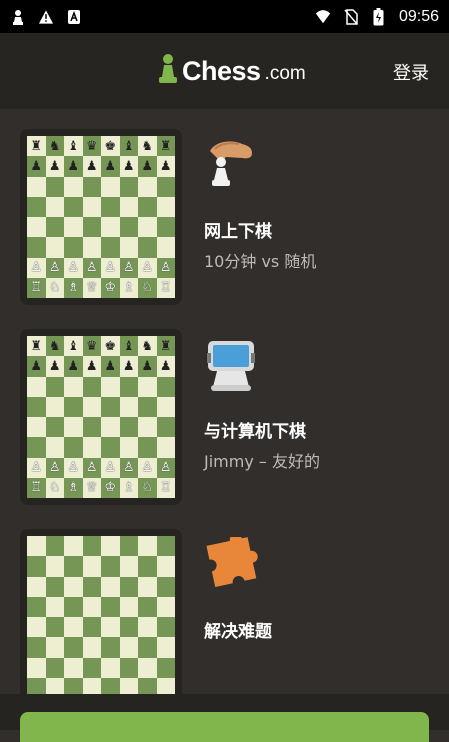  Describe the element at coordinates (255, 432) in the screenshot. I see `card-title: 与计算机下棋` at that location.